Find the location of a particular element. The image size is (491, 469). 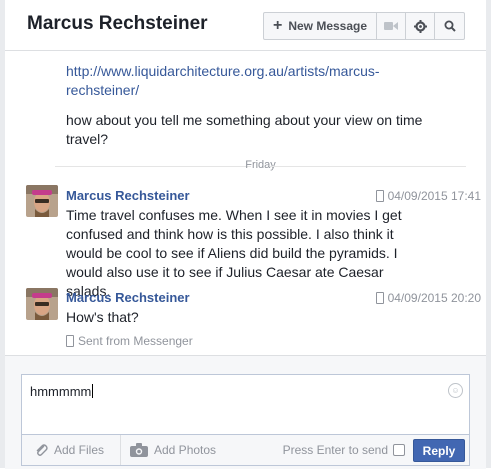

right-panel-edge is located at coordinates (488, 234).